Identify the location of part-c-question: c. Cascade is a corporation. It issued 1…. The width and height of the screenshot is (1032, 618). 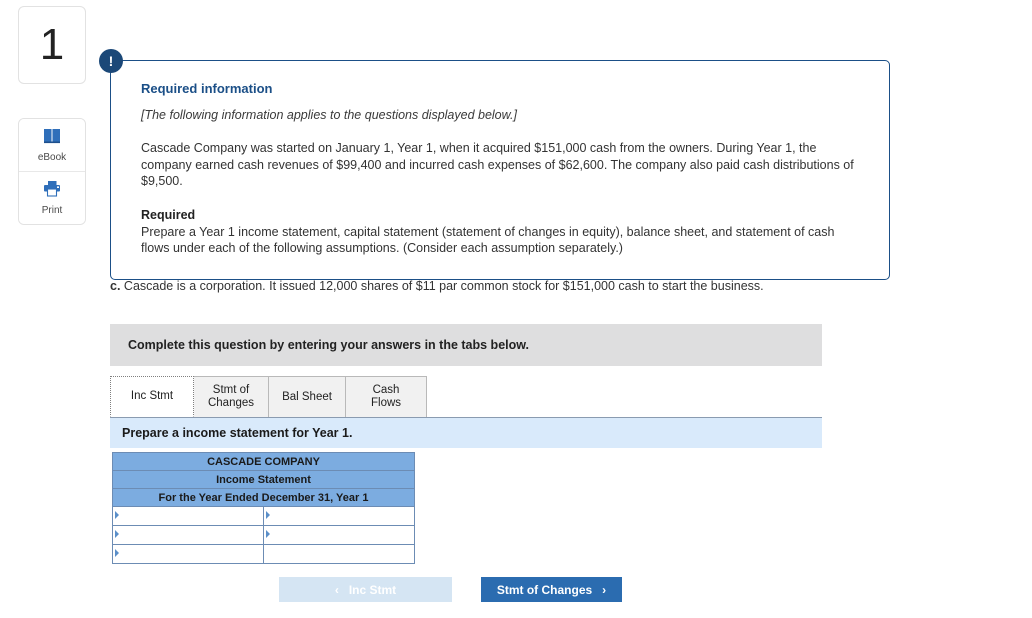
(510, 286).